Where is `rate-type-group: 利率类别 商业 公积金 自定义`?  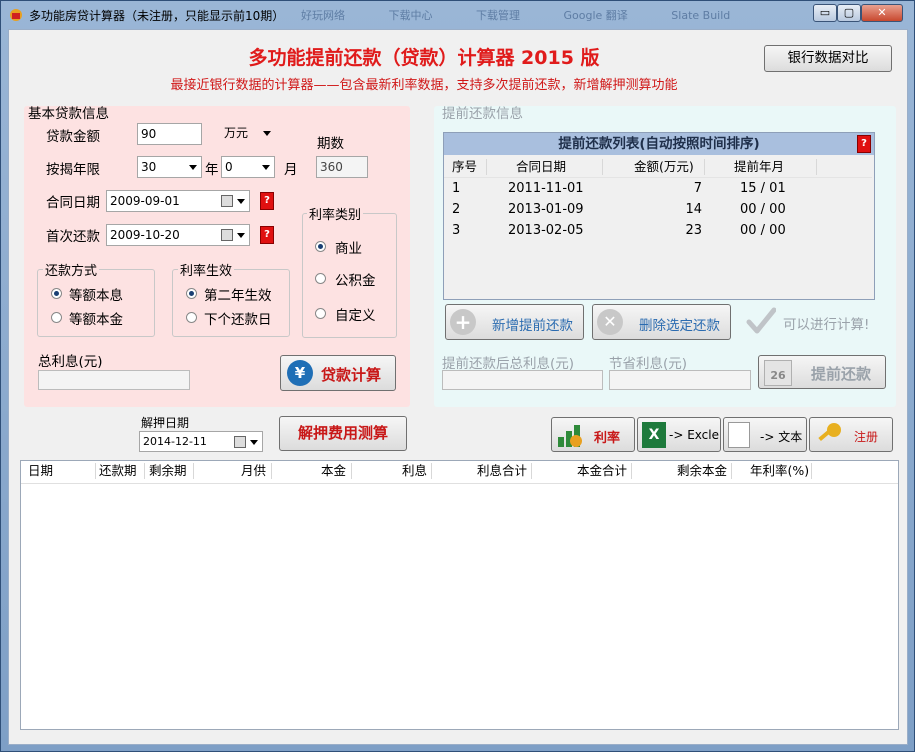
rate-type-group: 利率类别 商业 公积金 自定义 is located at coordinates (349, 271).